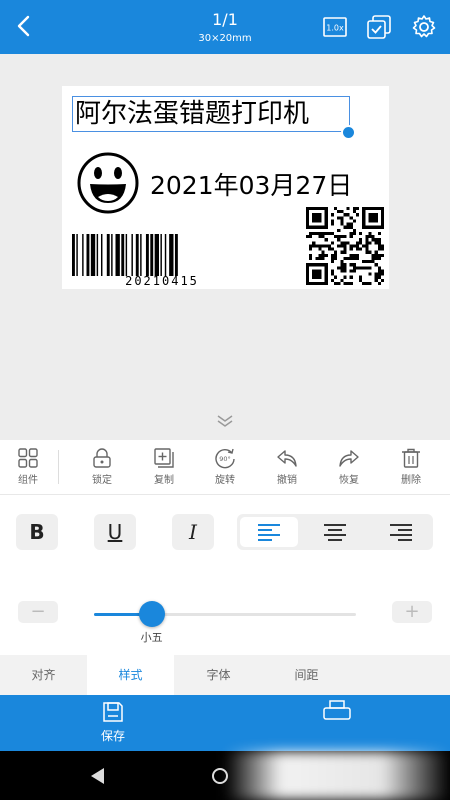 The width and height of the screenshot is (450, 800). I want to click on tool-redo-button: 恢复, so click(349, 466).